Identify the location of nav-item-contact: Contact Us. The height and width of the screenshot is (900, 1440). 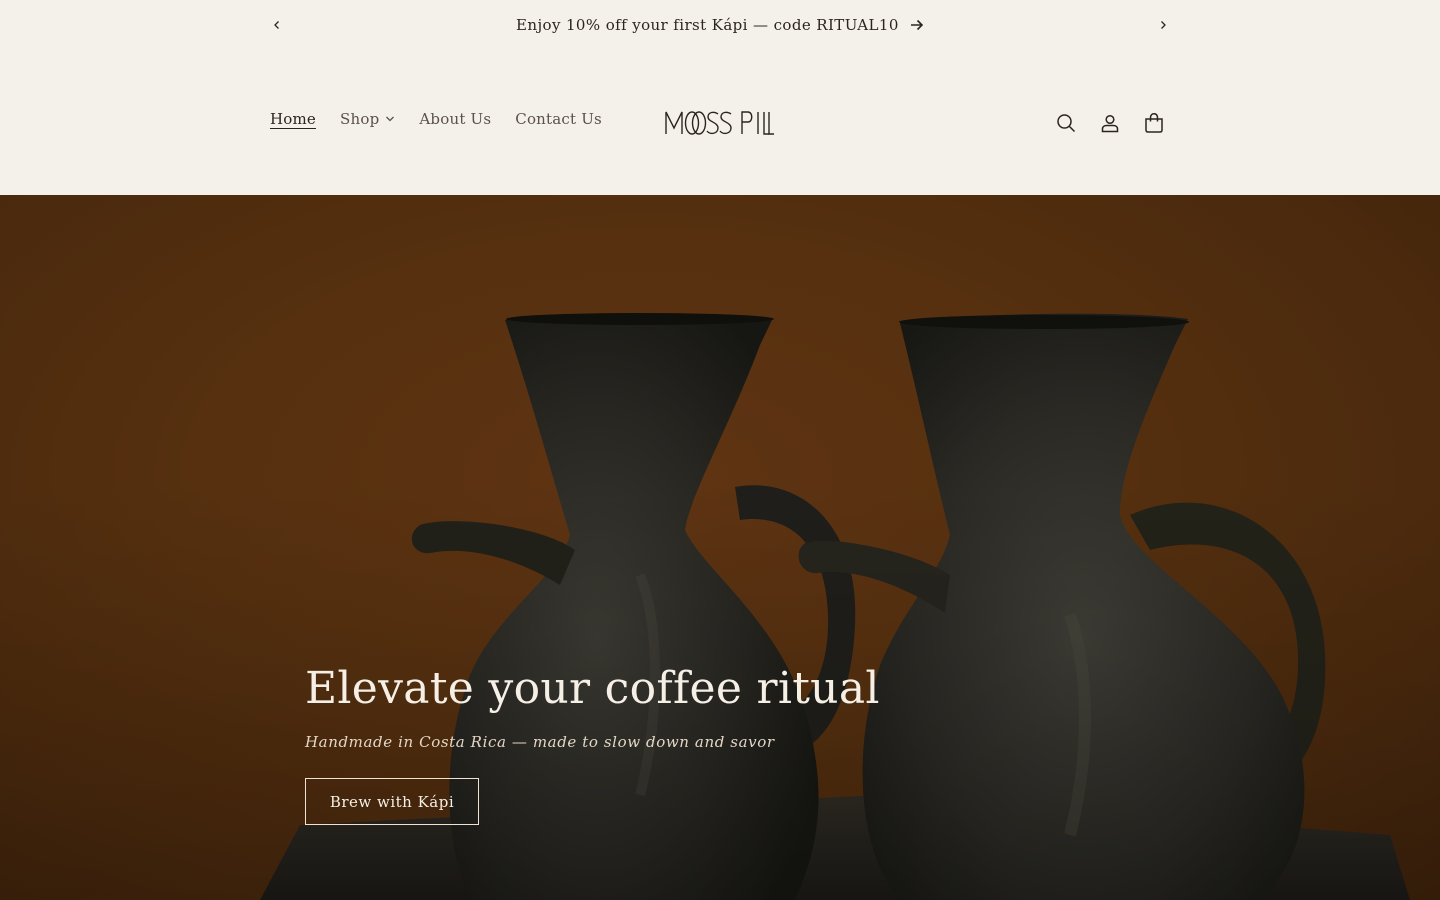
(558, 119).